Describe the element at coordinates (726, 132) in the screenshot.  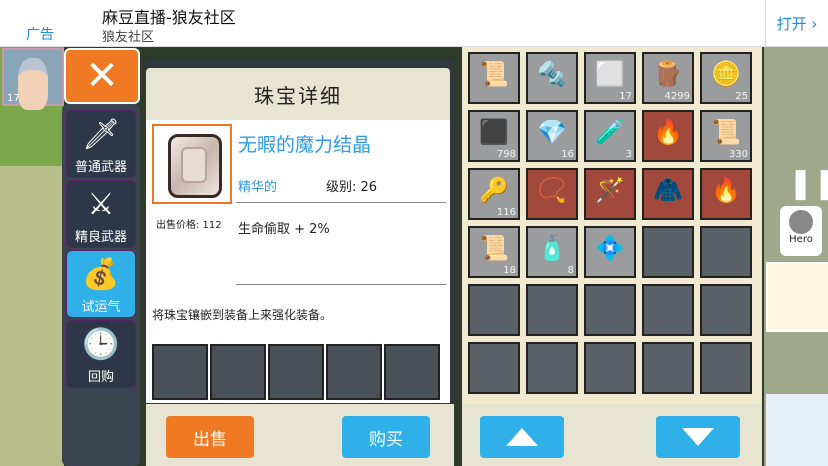
I see `blue-scroll-icon: 📜` at that location.